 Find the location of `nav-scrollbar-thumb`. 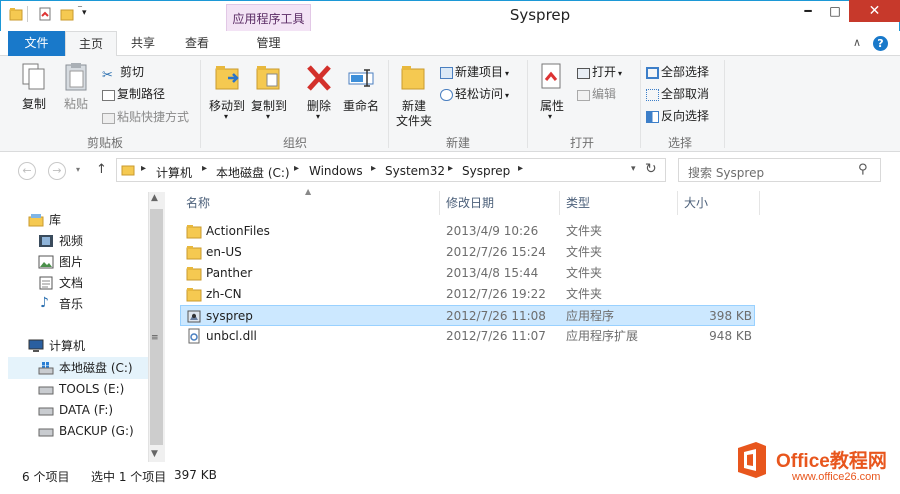

nav-scrollbar-thumb is located at coordinates (156, 327).